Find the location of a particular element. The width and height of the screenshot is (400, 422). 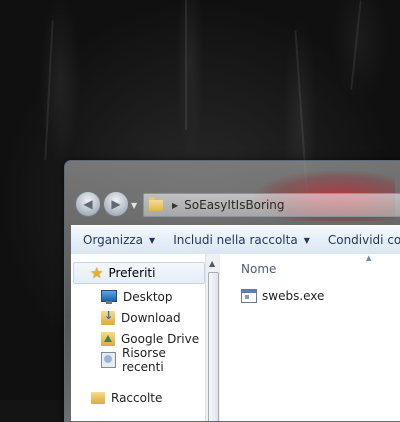

organize-menu-button: Organizza ▼ is located at coordinates (119, 240).